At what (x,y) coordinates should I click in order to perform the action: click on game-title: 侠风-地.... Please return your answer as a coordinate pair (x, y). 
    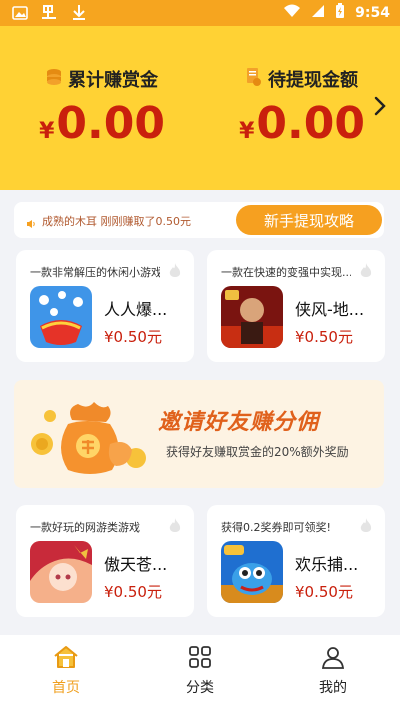
    Looking at the image, I should click on (330, 309).